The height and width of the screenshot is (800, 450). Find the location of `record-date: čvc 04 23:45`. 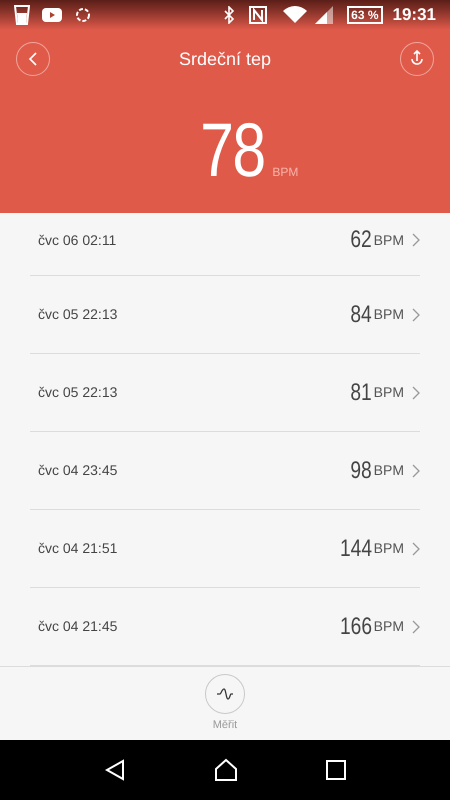

record-date: čvc 04 23:45 is located at coordinates (77, 470).